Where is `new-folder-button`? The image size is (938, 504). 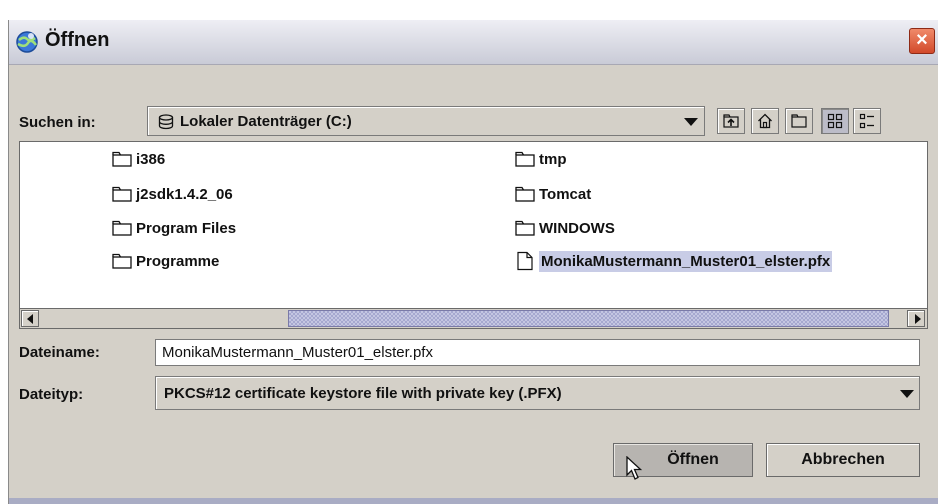 new-folder-button is located at coordinates (799, 121).